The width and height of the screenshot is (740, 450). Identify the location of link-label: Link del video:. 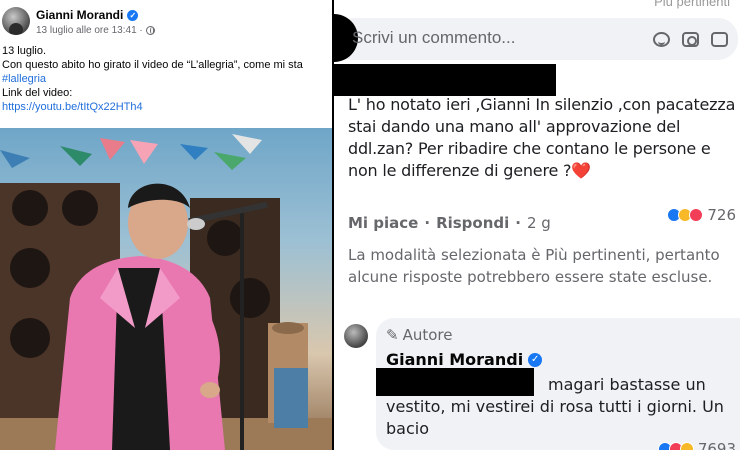
(37, 93).